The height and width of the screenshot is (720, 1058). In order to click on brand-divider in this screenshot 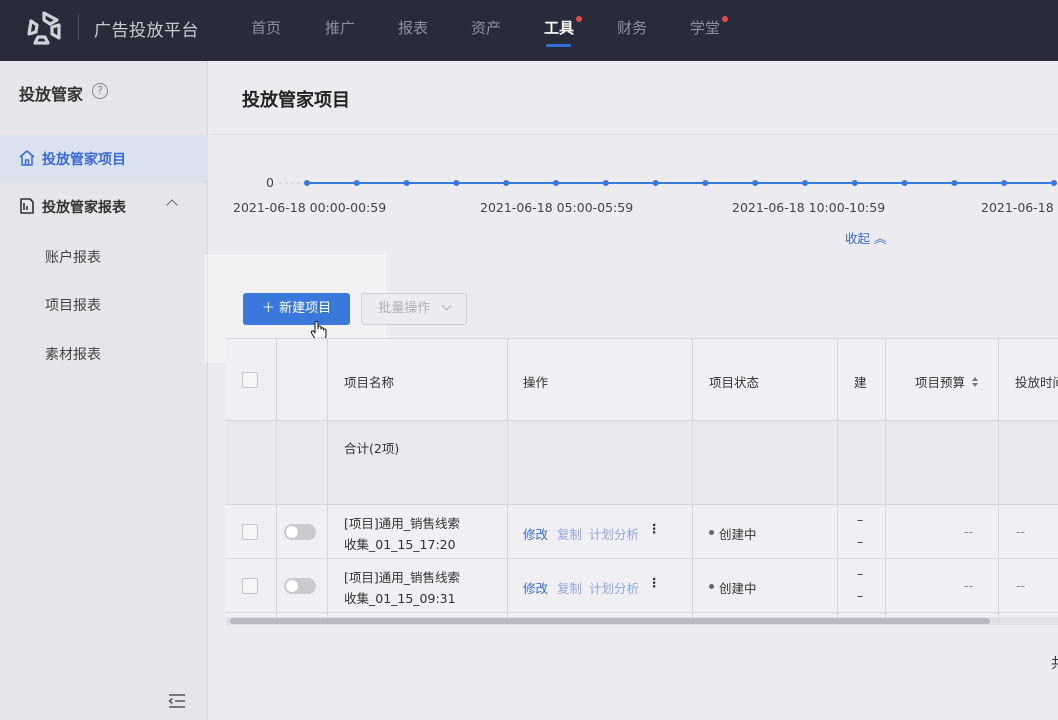, I will do `click(78, 27)`.